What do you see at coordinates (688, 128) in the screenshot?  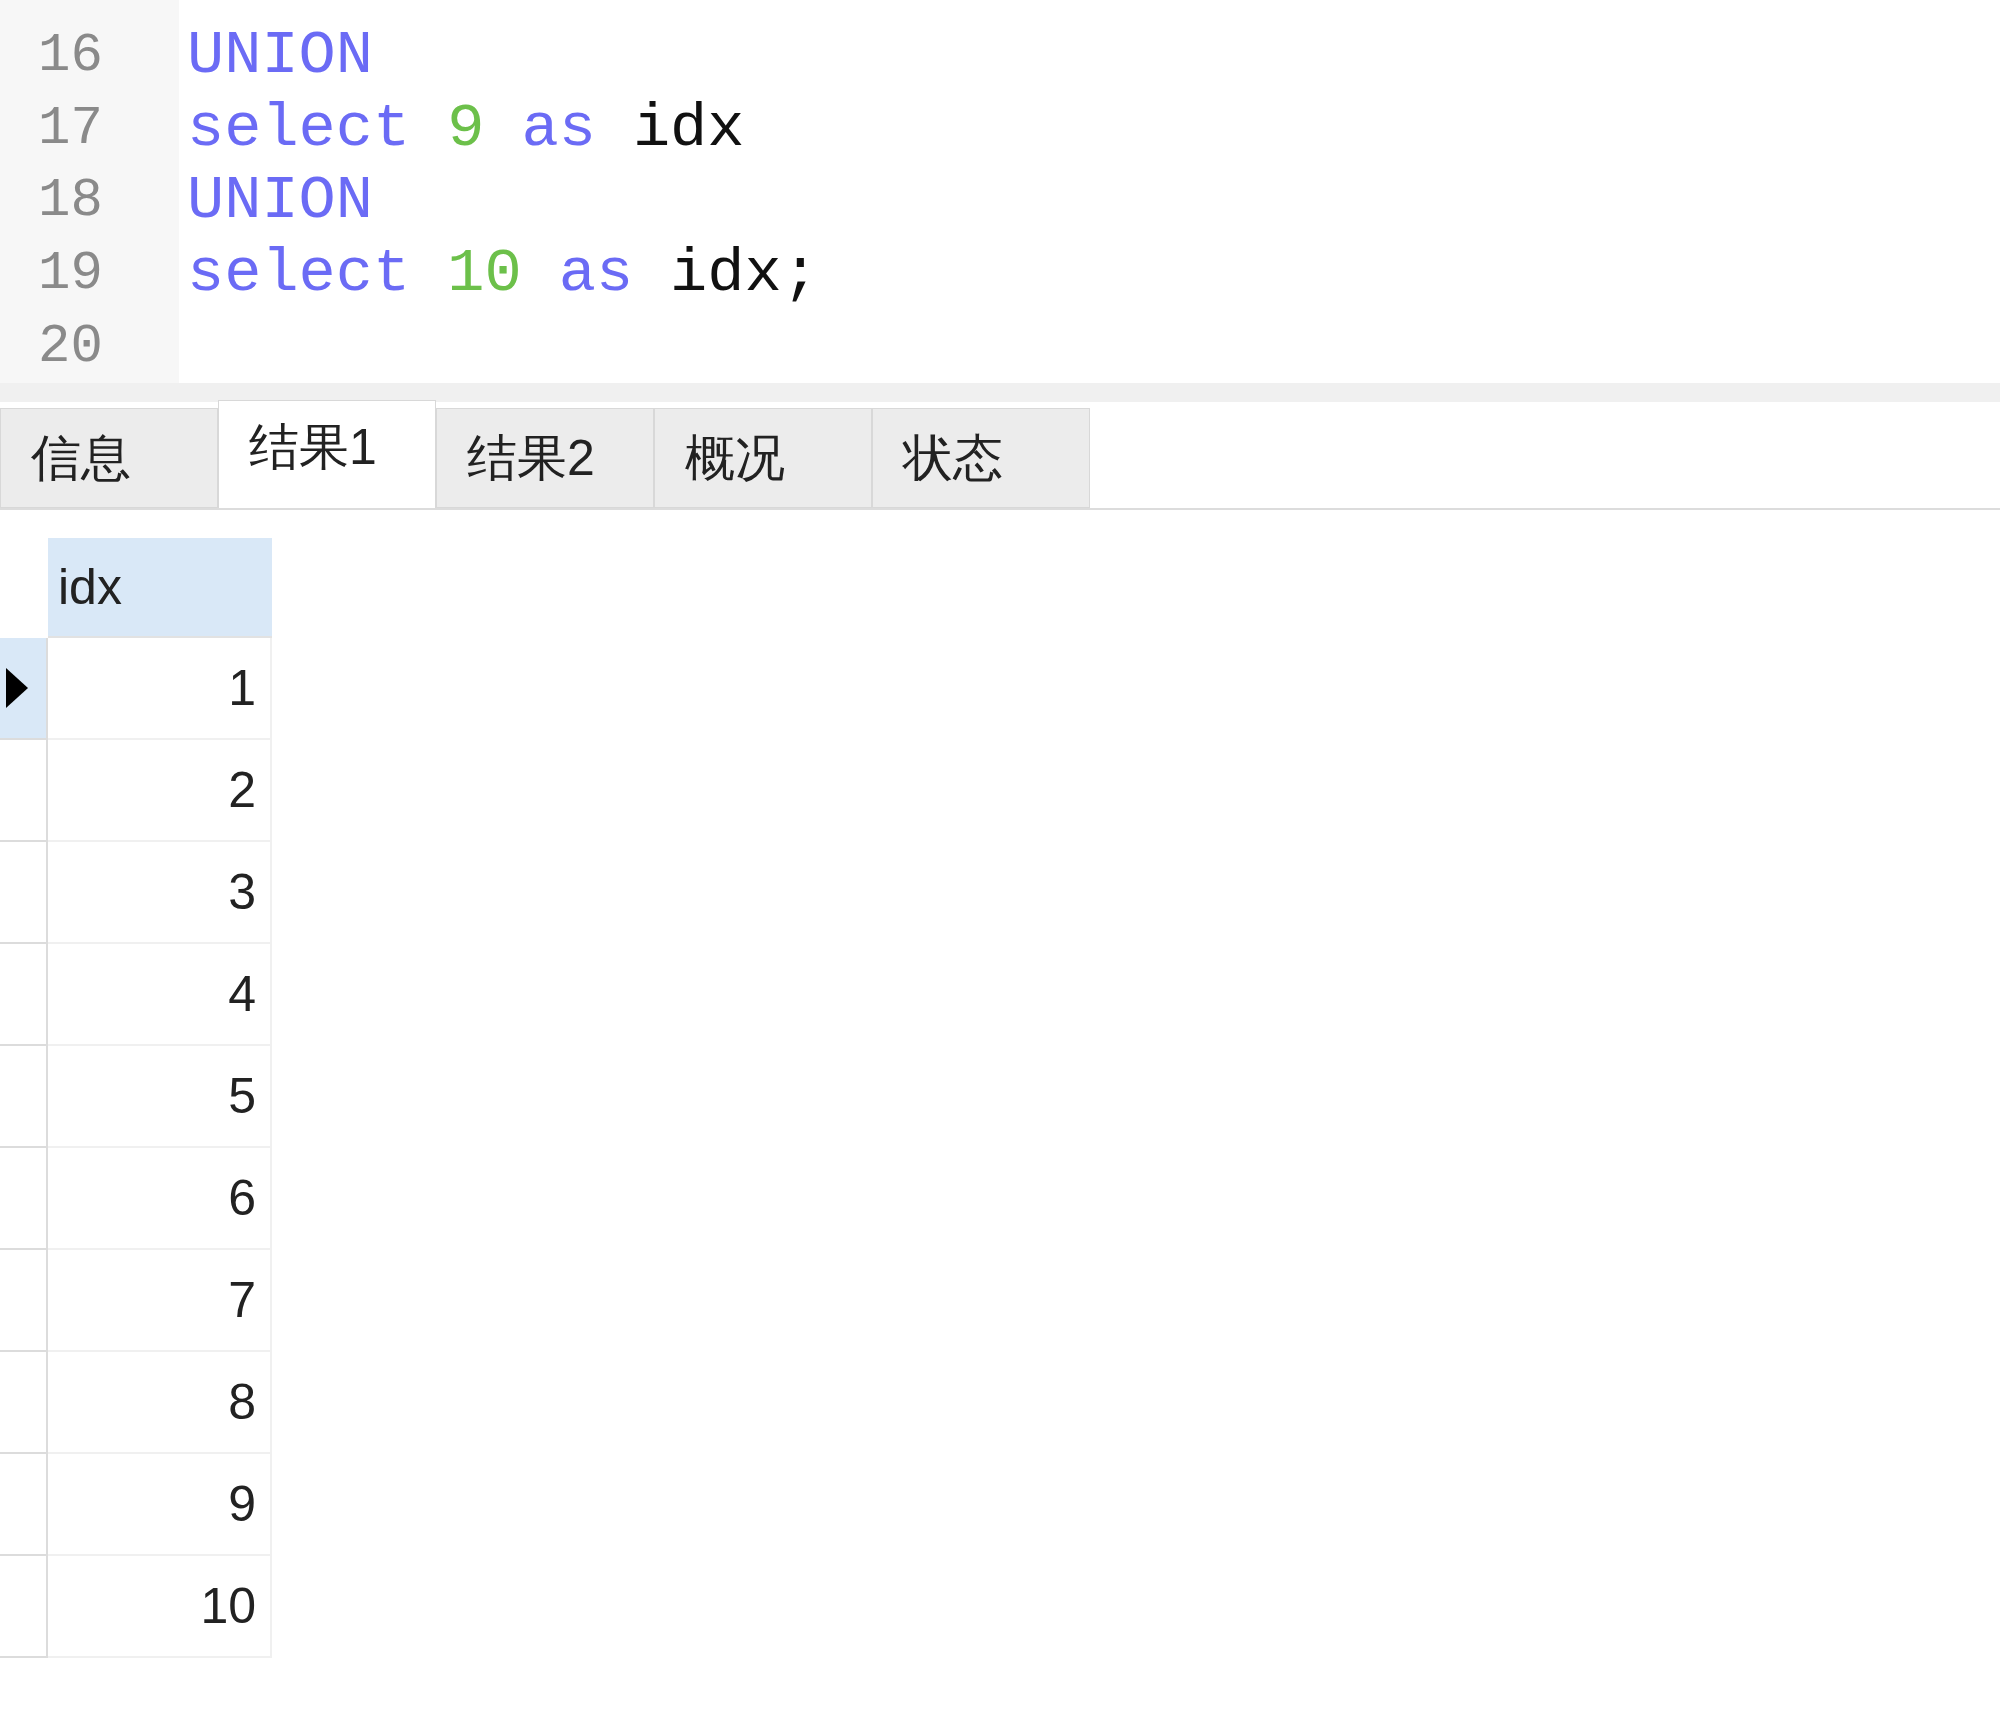 I see `sql-identifier: idx` at bounding box center [688, 128].